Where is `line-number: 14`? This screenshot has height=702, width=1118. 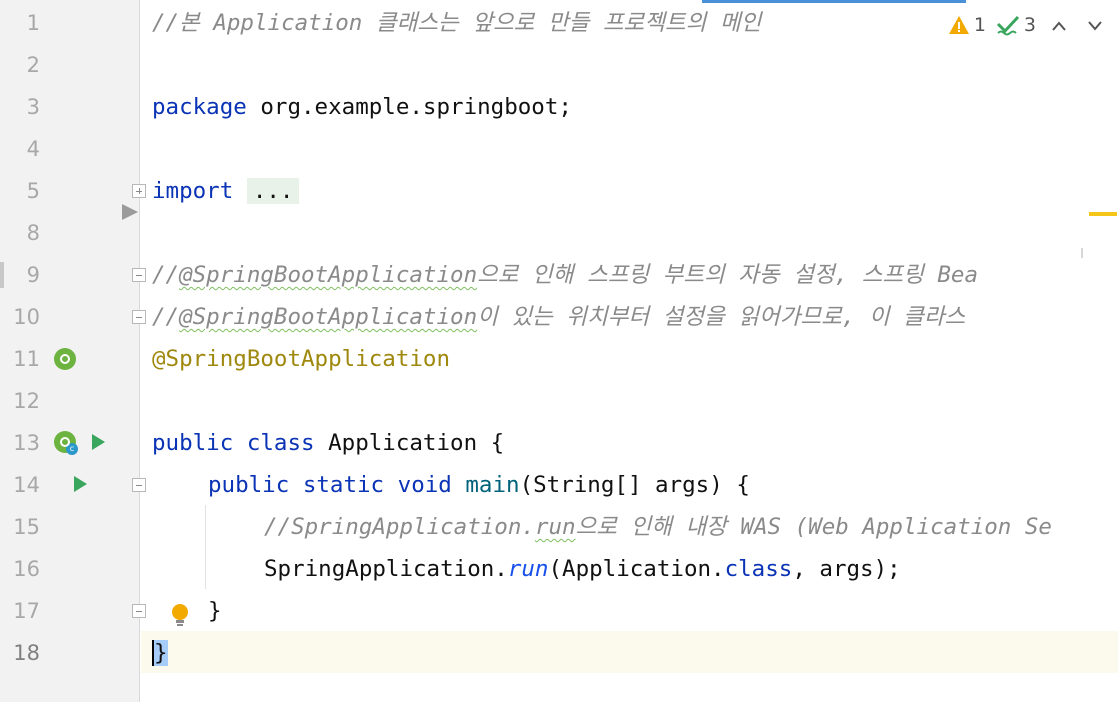 line-number: 14 is located at coordinates (26, 485).